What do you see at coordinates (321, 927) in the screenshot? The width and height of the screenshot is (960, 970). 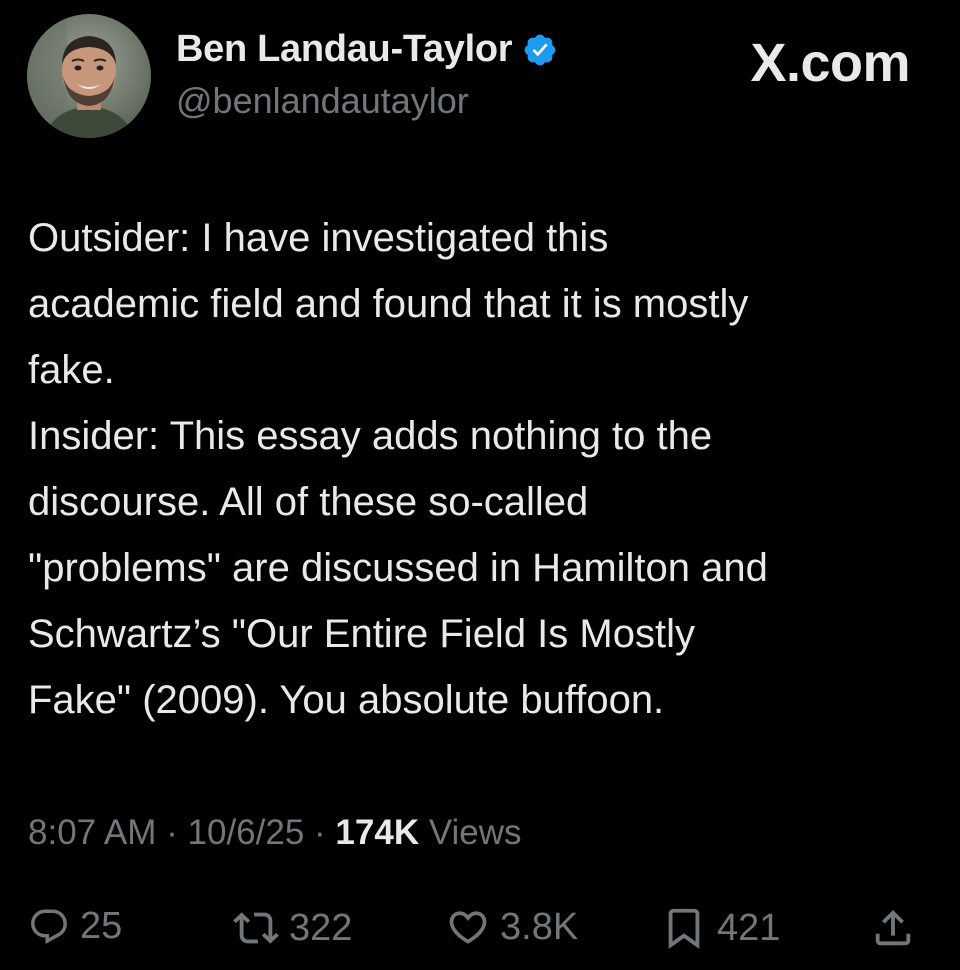 I see `repost-count: 322` at bounding box center [321, 927].